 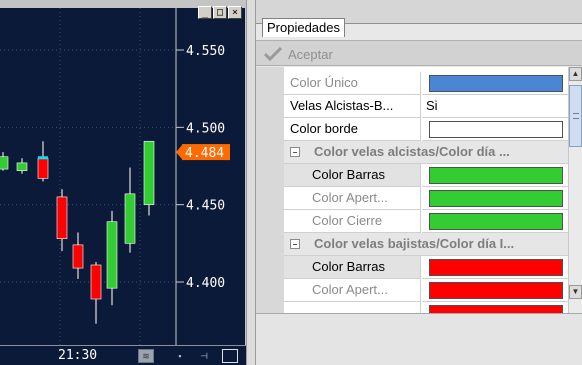 I want to click on grid-scrollbar: ▲ ▼, so click(x=575, y=190).